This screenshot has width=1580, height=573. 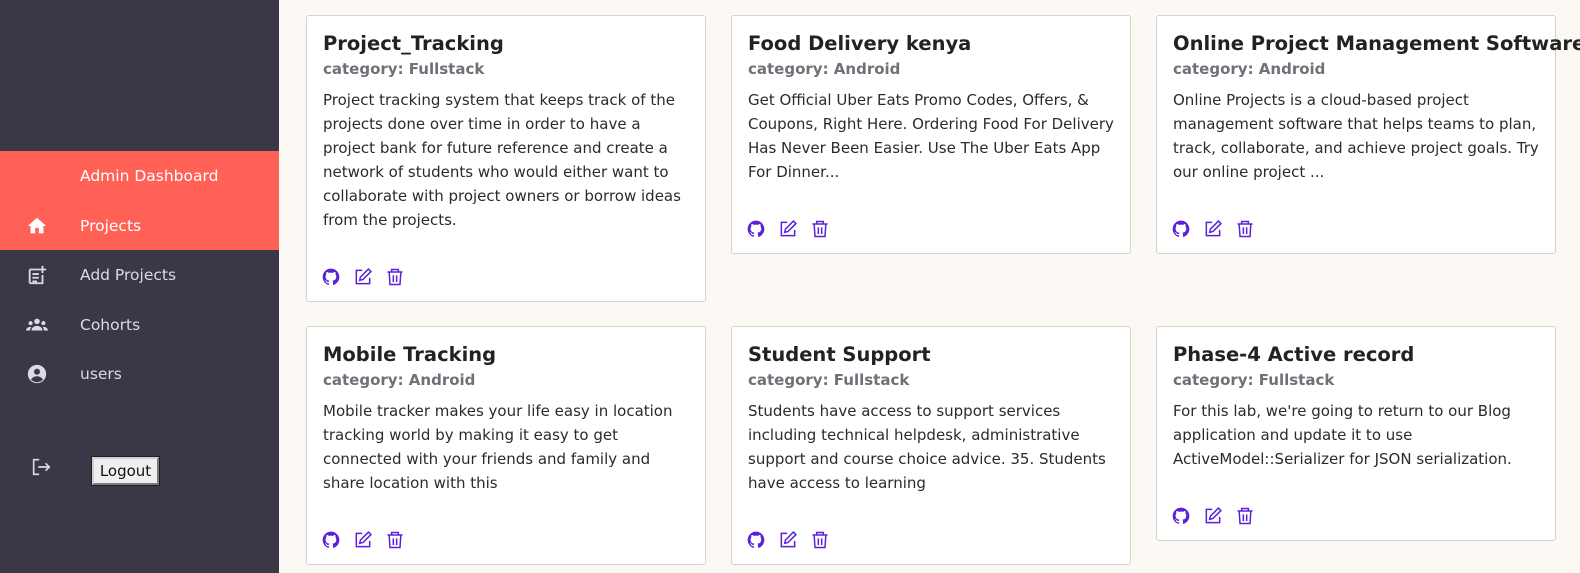 What do you see at coordinates (125, 471) in the screenshot?
I see `logout-button: Logout` at bounding box center [125, 471].